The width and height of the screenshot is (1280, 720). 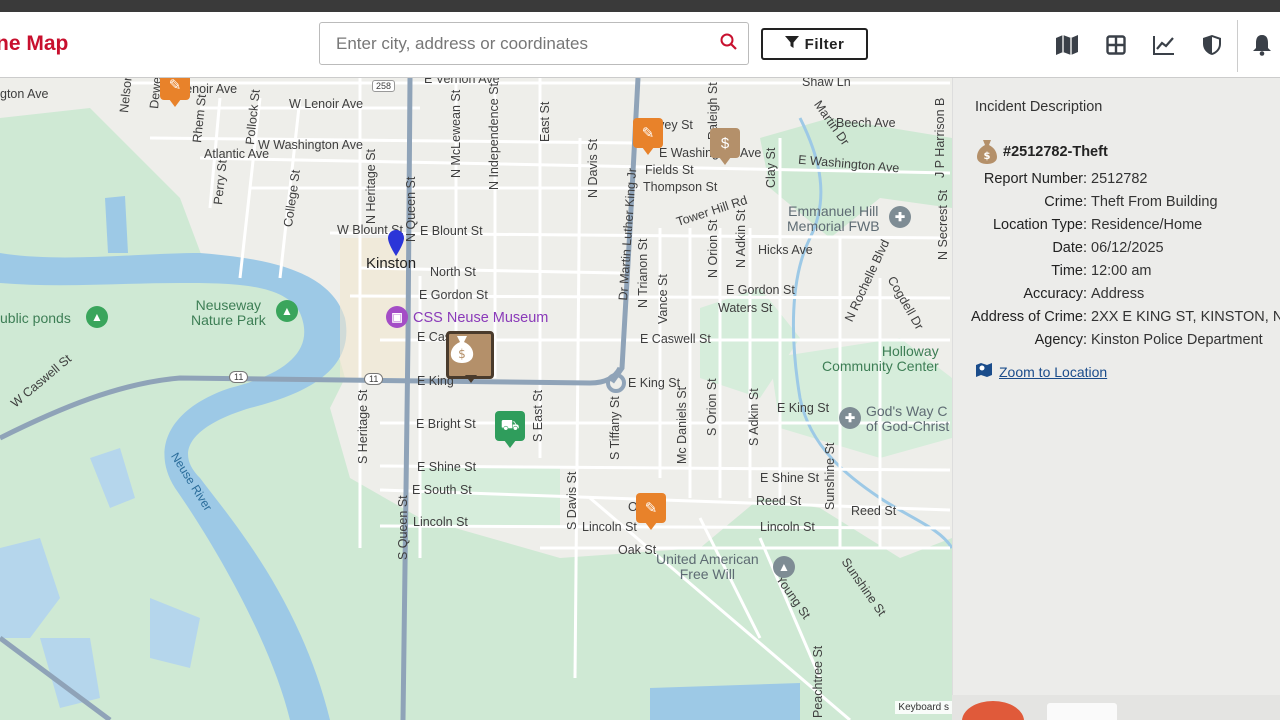 What do you see at coordinates (1185, 317) in the screenshot?
I see `detail-value: 2XX E KING ST, KINSTON, NC 28` at bounding box center [1185, 317].